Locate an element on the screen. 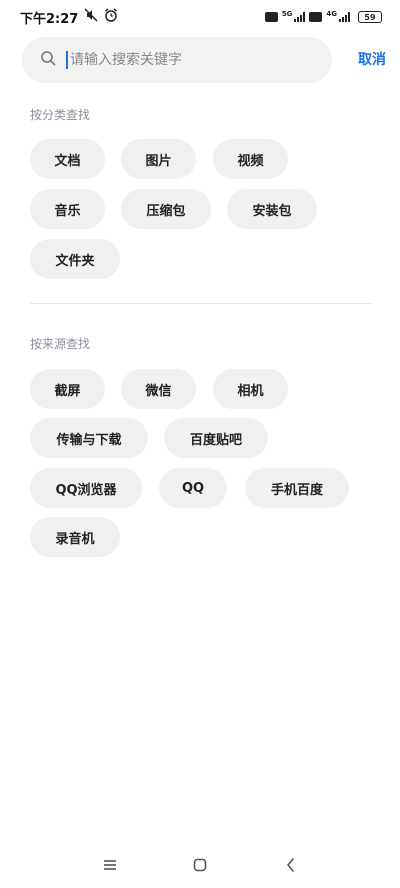 This screenshot has height=888, width=400. status-bar: 下午2:27 5G 4G 59 is located at coordinates (200, 17).